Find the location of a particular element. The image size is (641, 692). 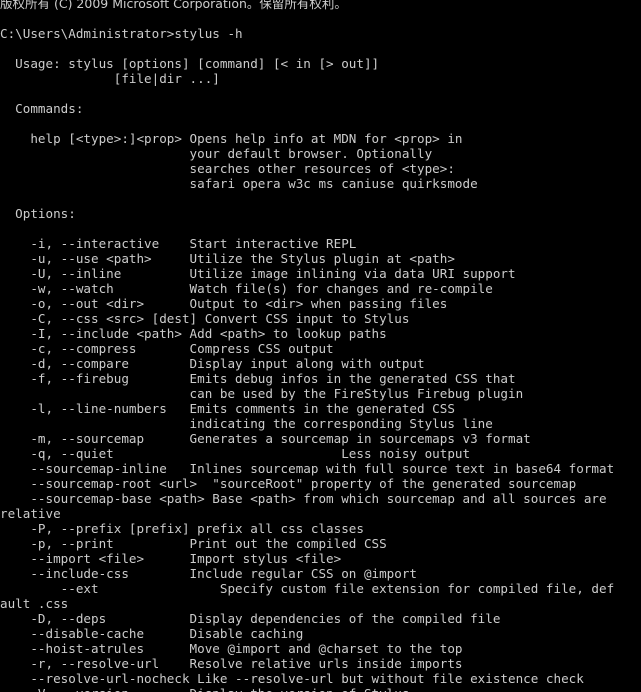

terminal-line: --import <file> Import stylus <file> is located at coordinates (171, 558).